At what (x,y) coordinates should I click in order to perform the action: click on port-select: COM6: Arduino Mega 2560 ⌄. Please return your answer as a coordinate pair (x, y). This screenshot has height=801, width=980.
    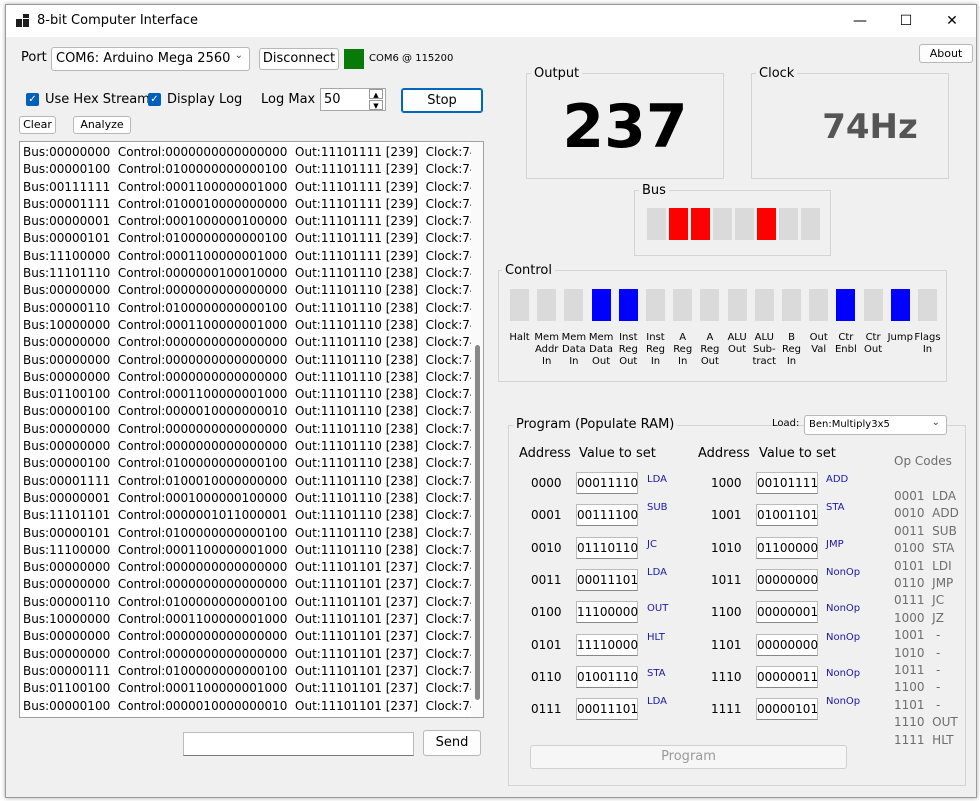
    Looking at the image, I should click on (150, 59).